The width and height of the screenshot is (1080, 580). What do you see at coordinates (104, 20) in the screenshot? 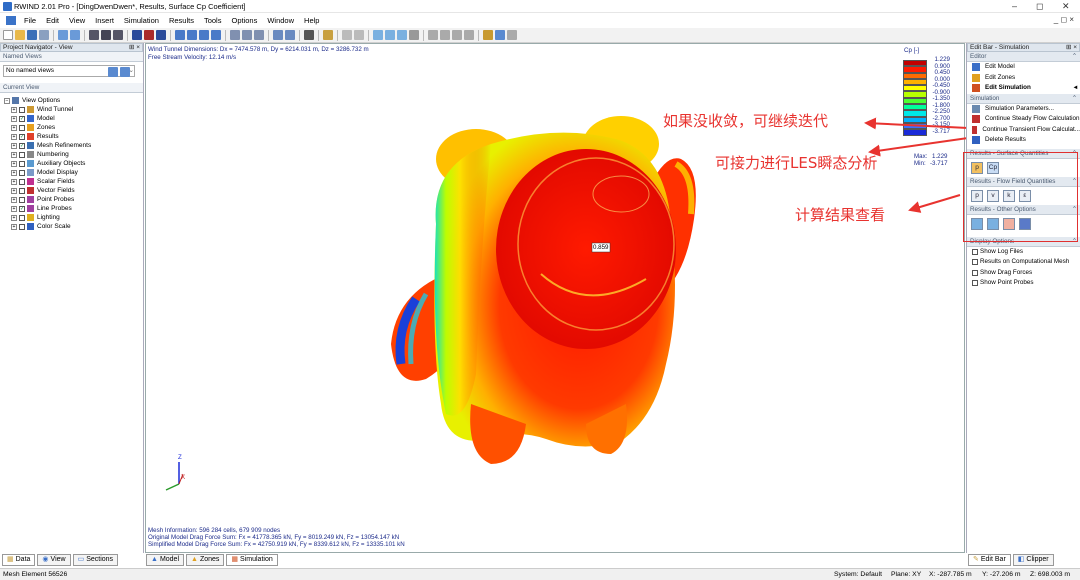
I see `menu-insert: Insert` at bounding box center [104, 20].